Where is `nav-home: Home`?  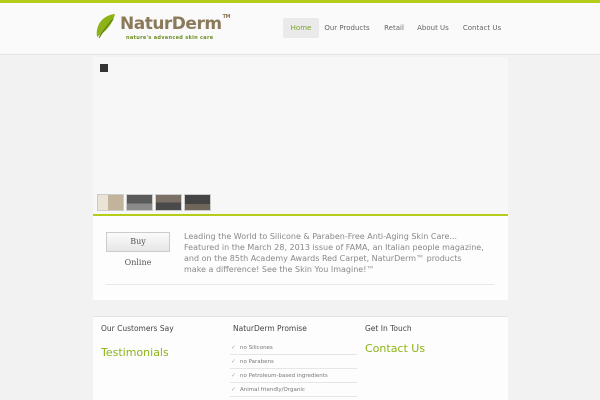 nav-home: Home is located at coordinates (301, 28).